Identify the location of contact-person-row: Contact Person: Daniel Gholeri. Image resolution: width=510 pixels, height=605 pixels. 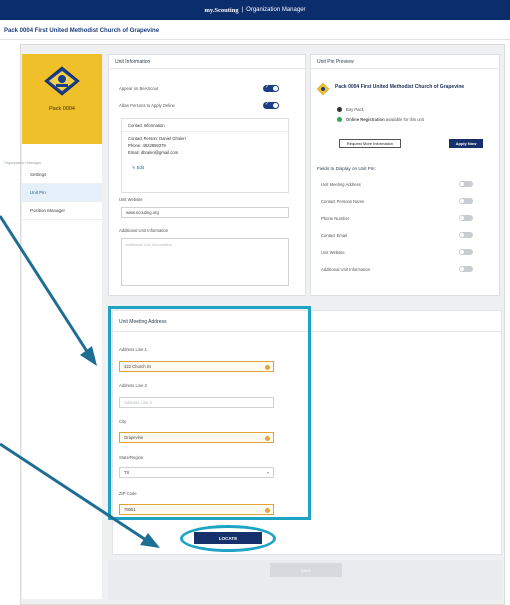
(157, 138).